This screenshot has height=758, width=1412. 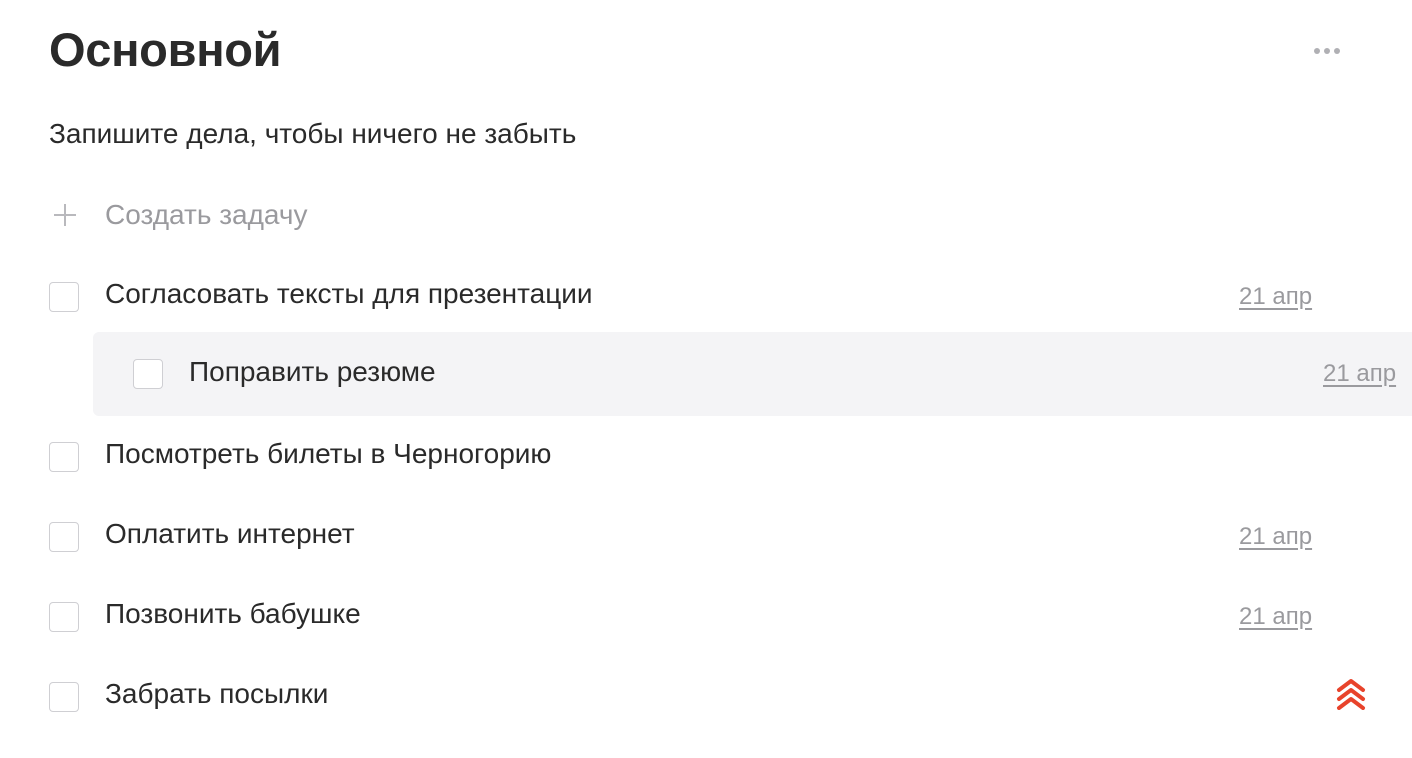 What do you see at coordinates (1317, 51) in the screenshot?
I see `more-dots-icon` at bounding box center [1317, 51].